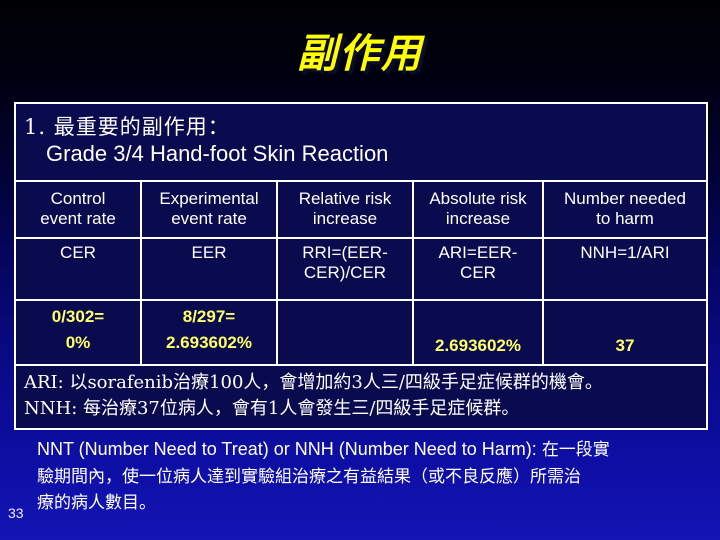  I want to click on page-number: 33, so click(16, 513).